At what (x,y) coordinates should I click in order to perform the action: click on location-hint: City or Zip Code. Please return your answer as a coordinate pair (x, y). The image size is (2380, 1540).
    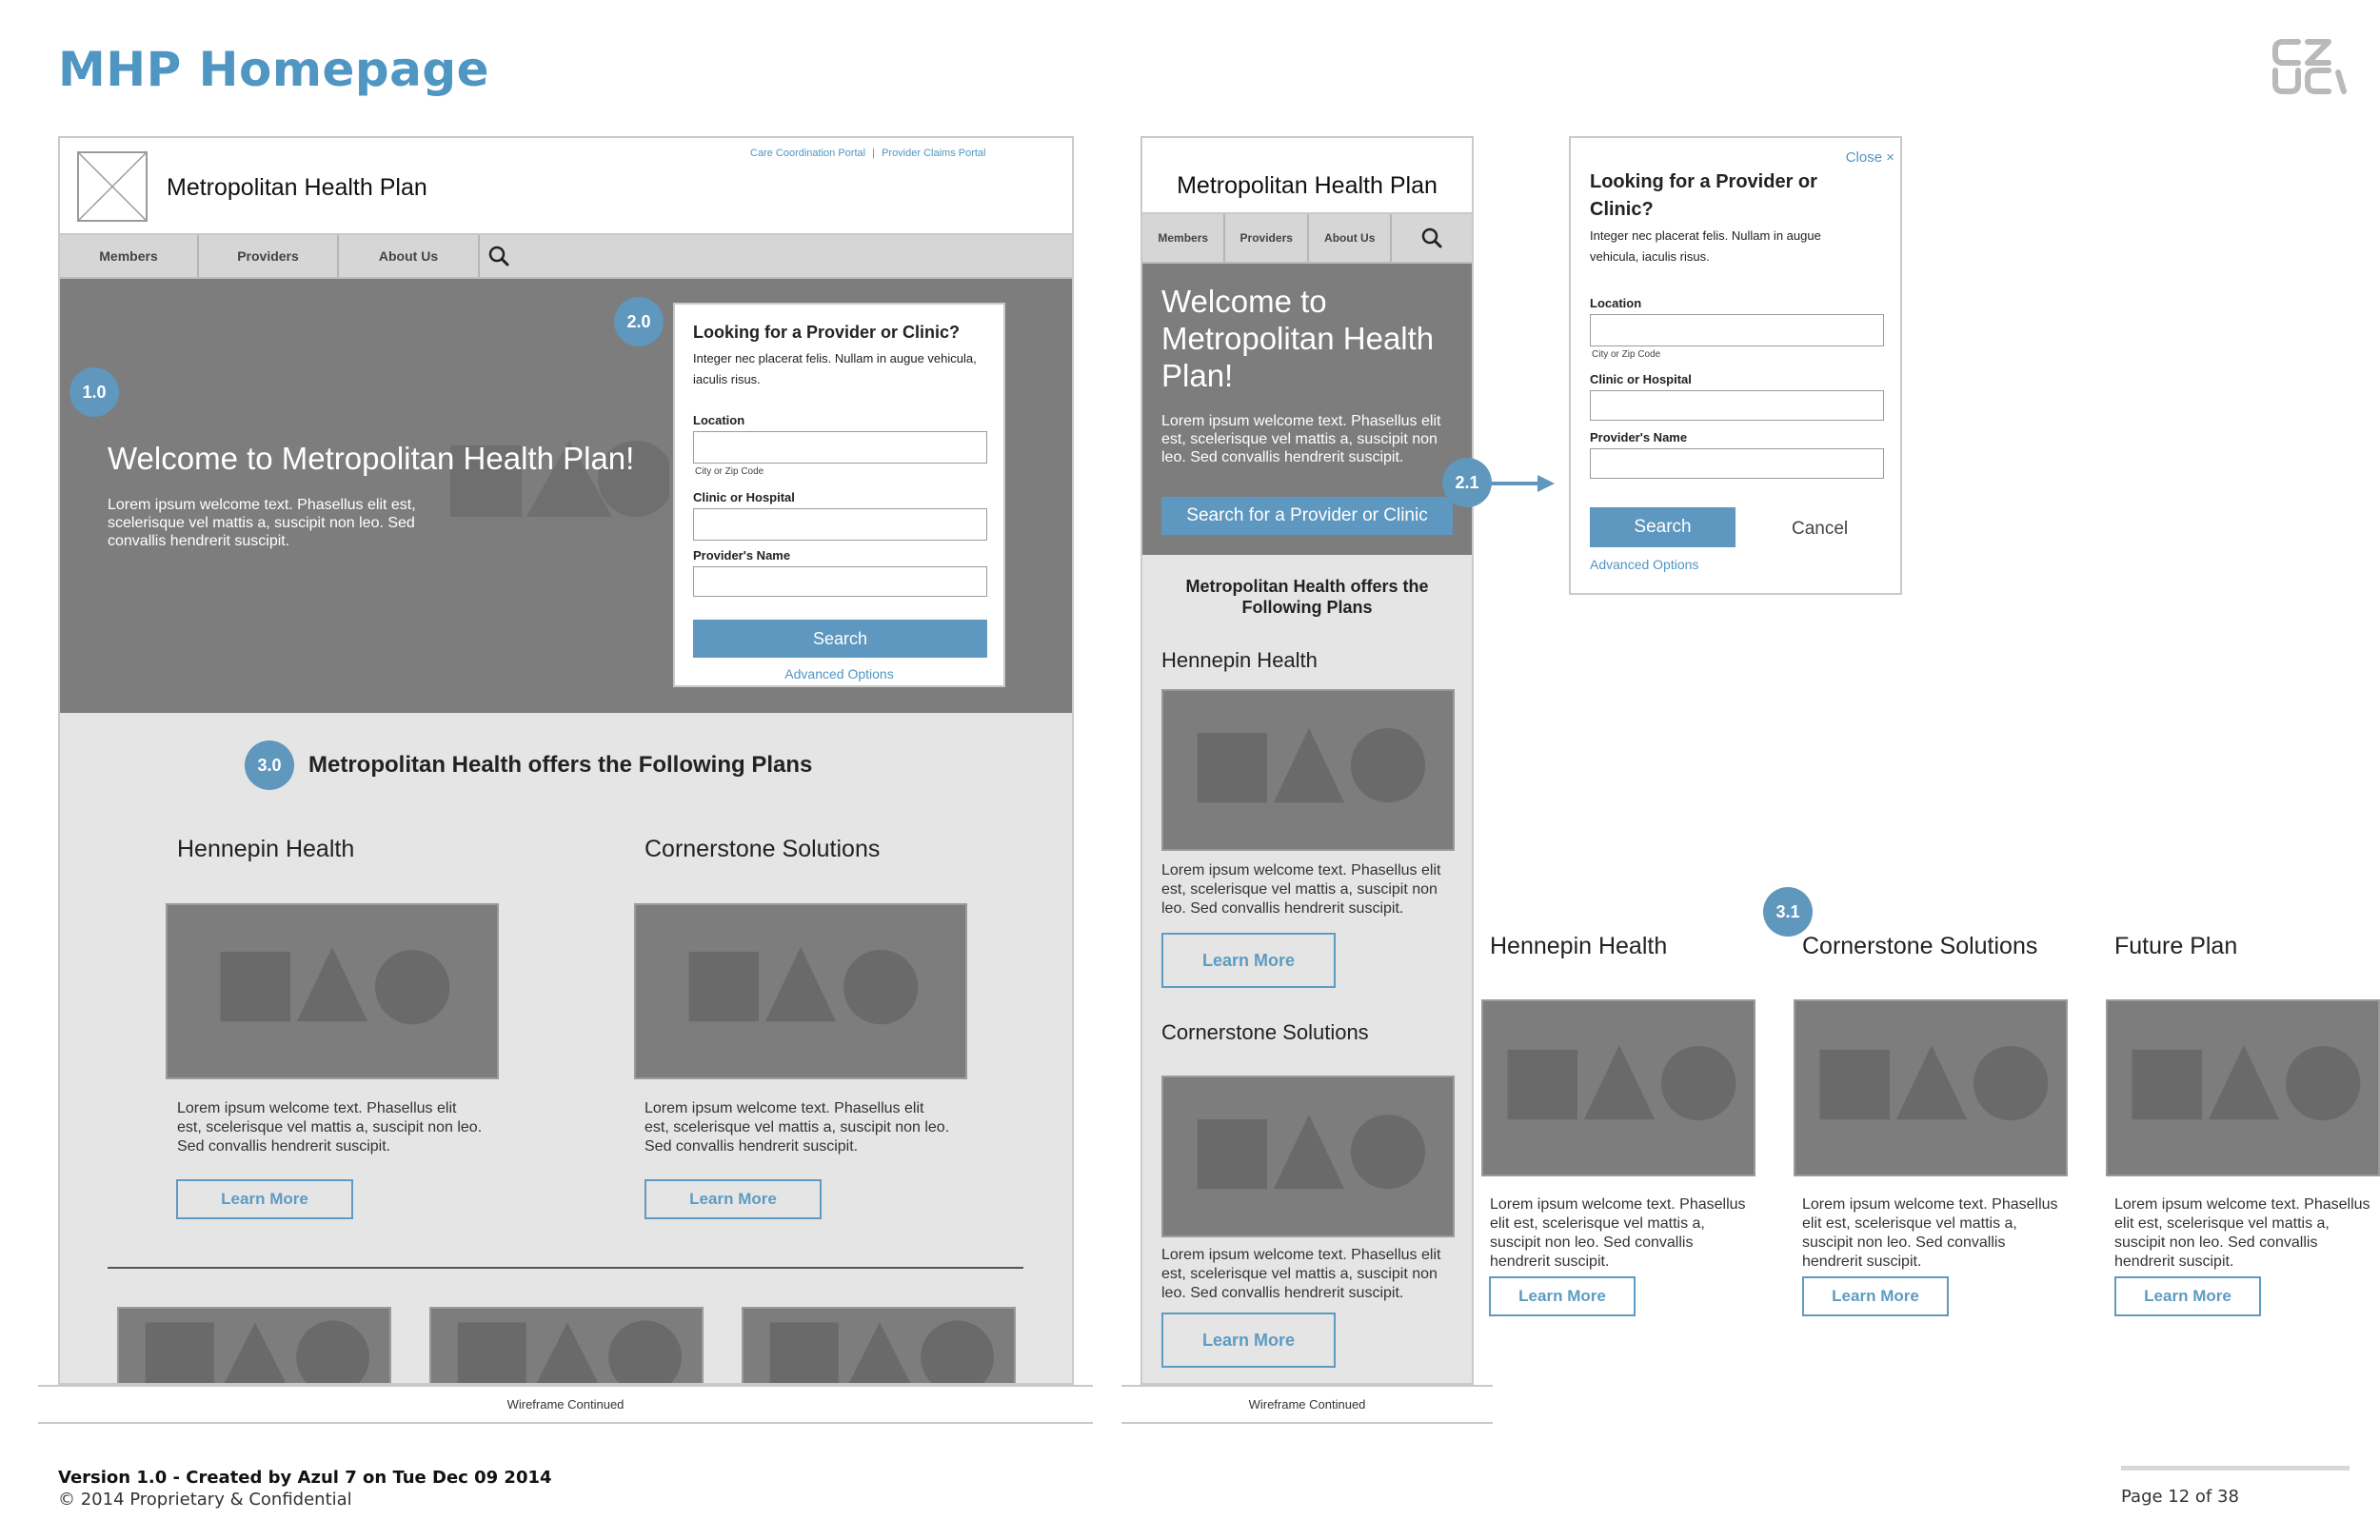
    Looking at the image, I should click on (729, 471).